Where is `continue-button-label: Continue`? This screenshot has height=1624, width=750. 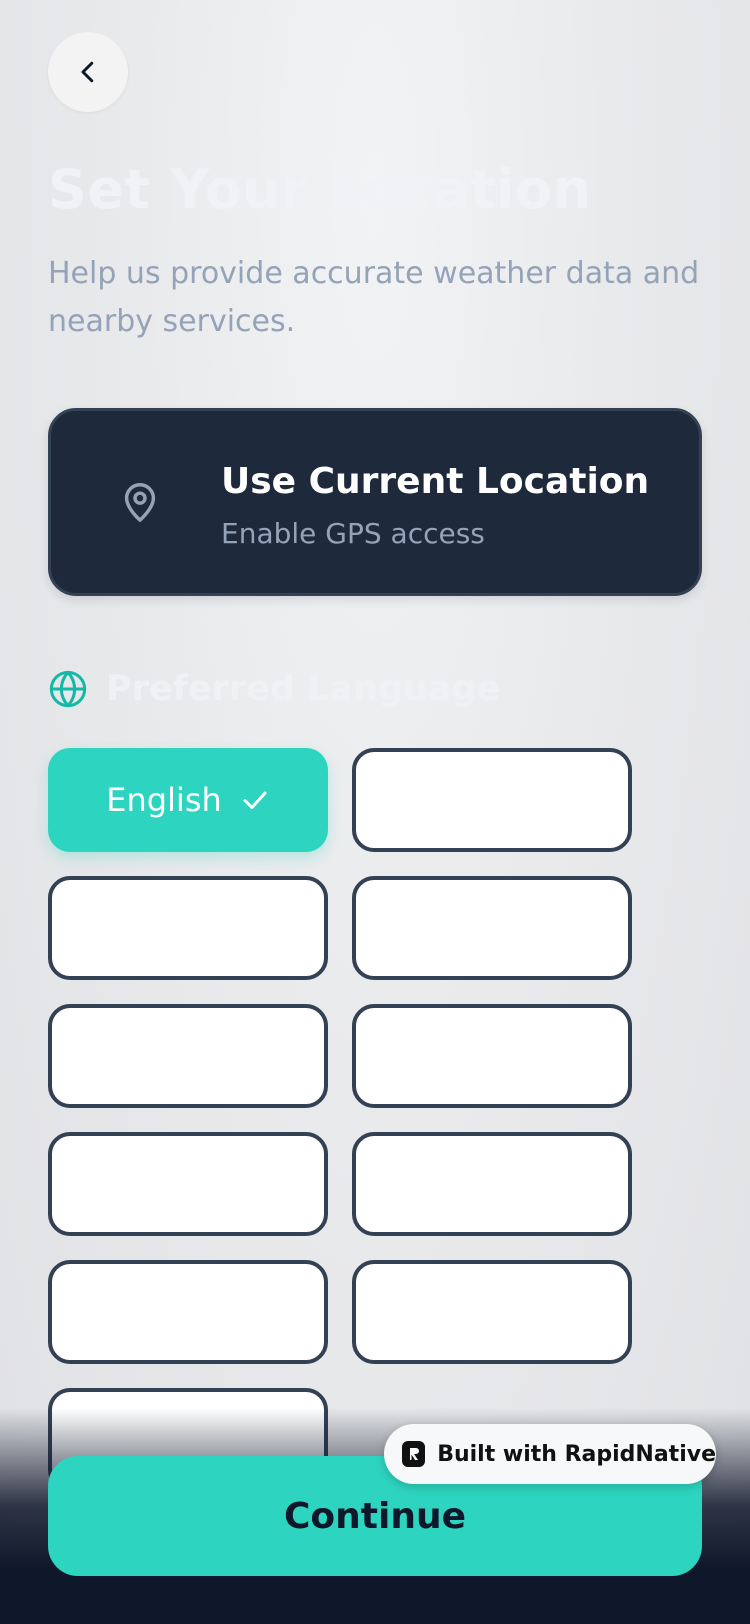 continue-button-label: Continue is located at coordinates (374, 1516).